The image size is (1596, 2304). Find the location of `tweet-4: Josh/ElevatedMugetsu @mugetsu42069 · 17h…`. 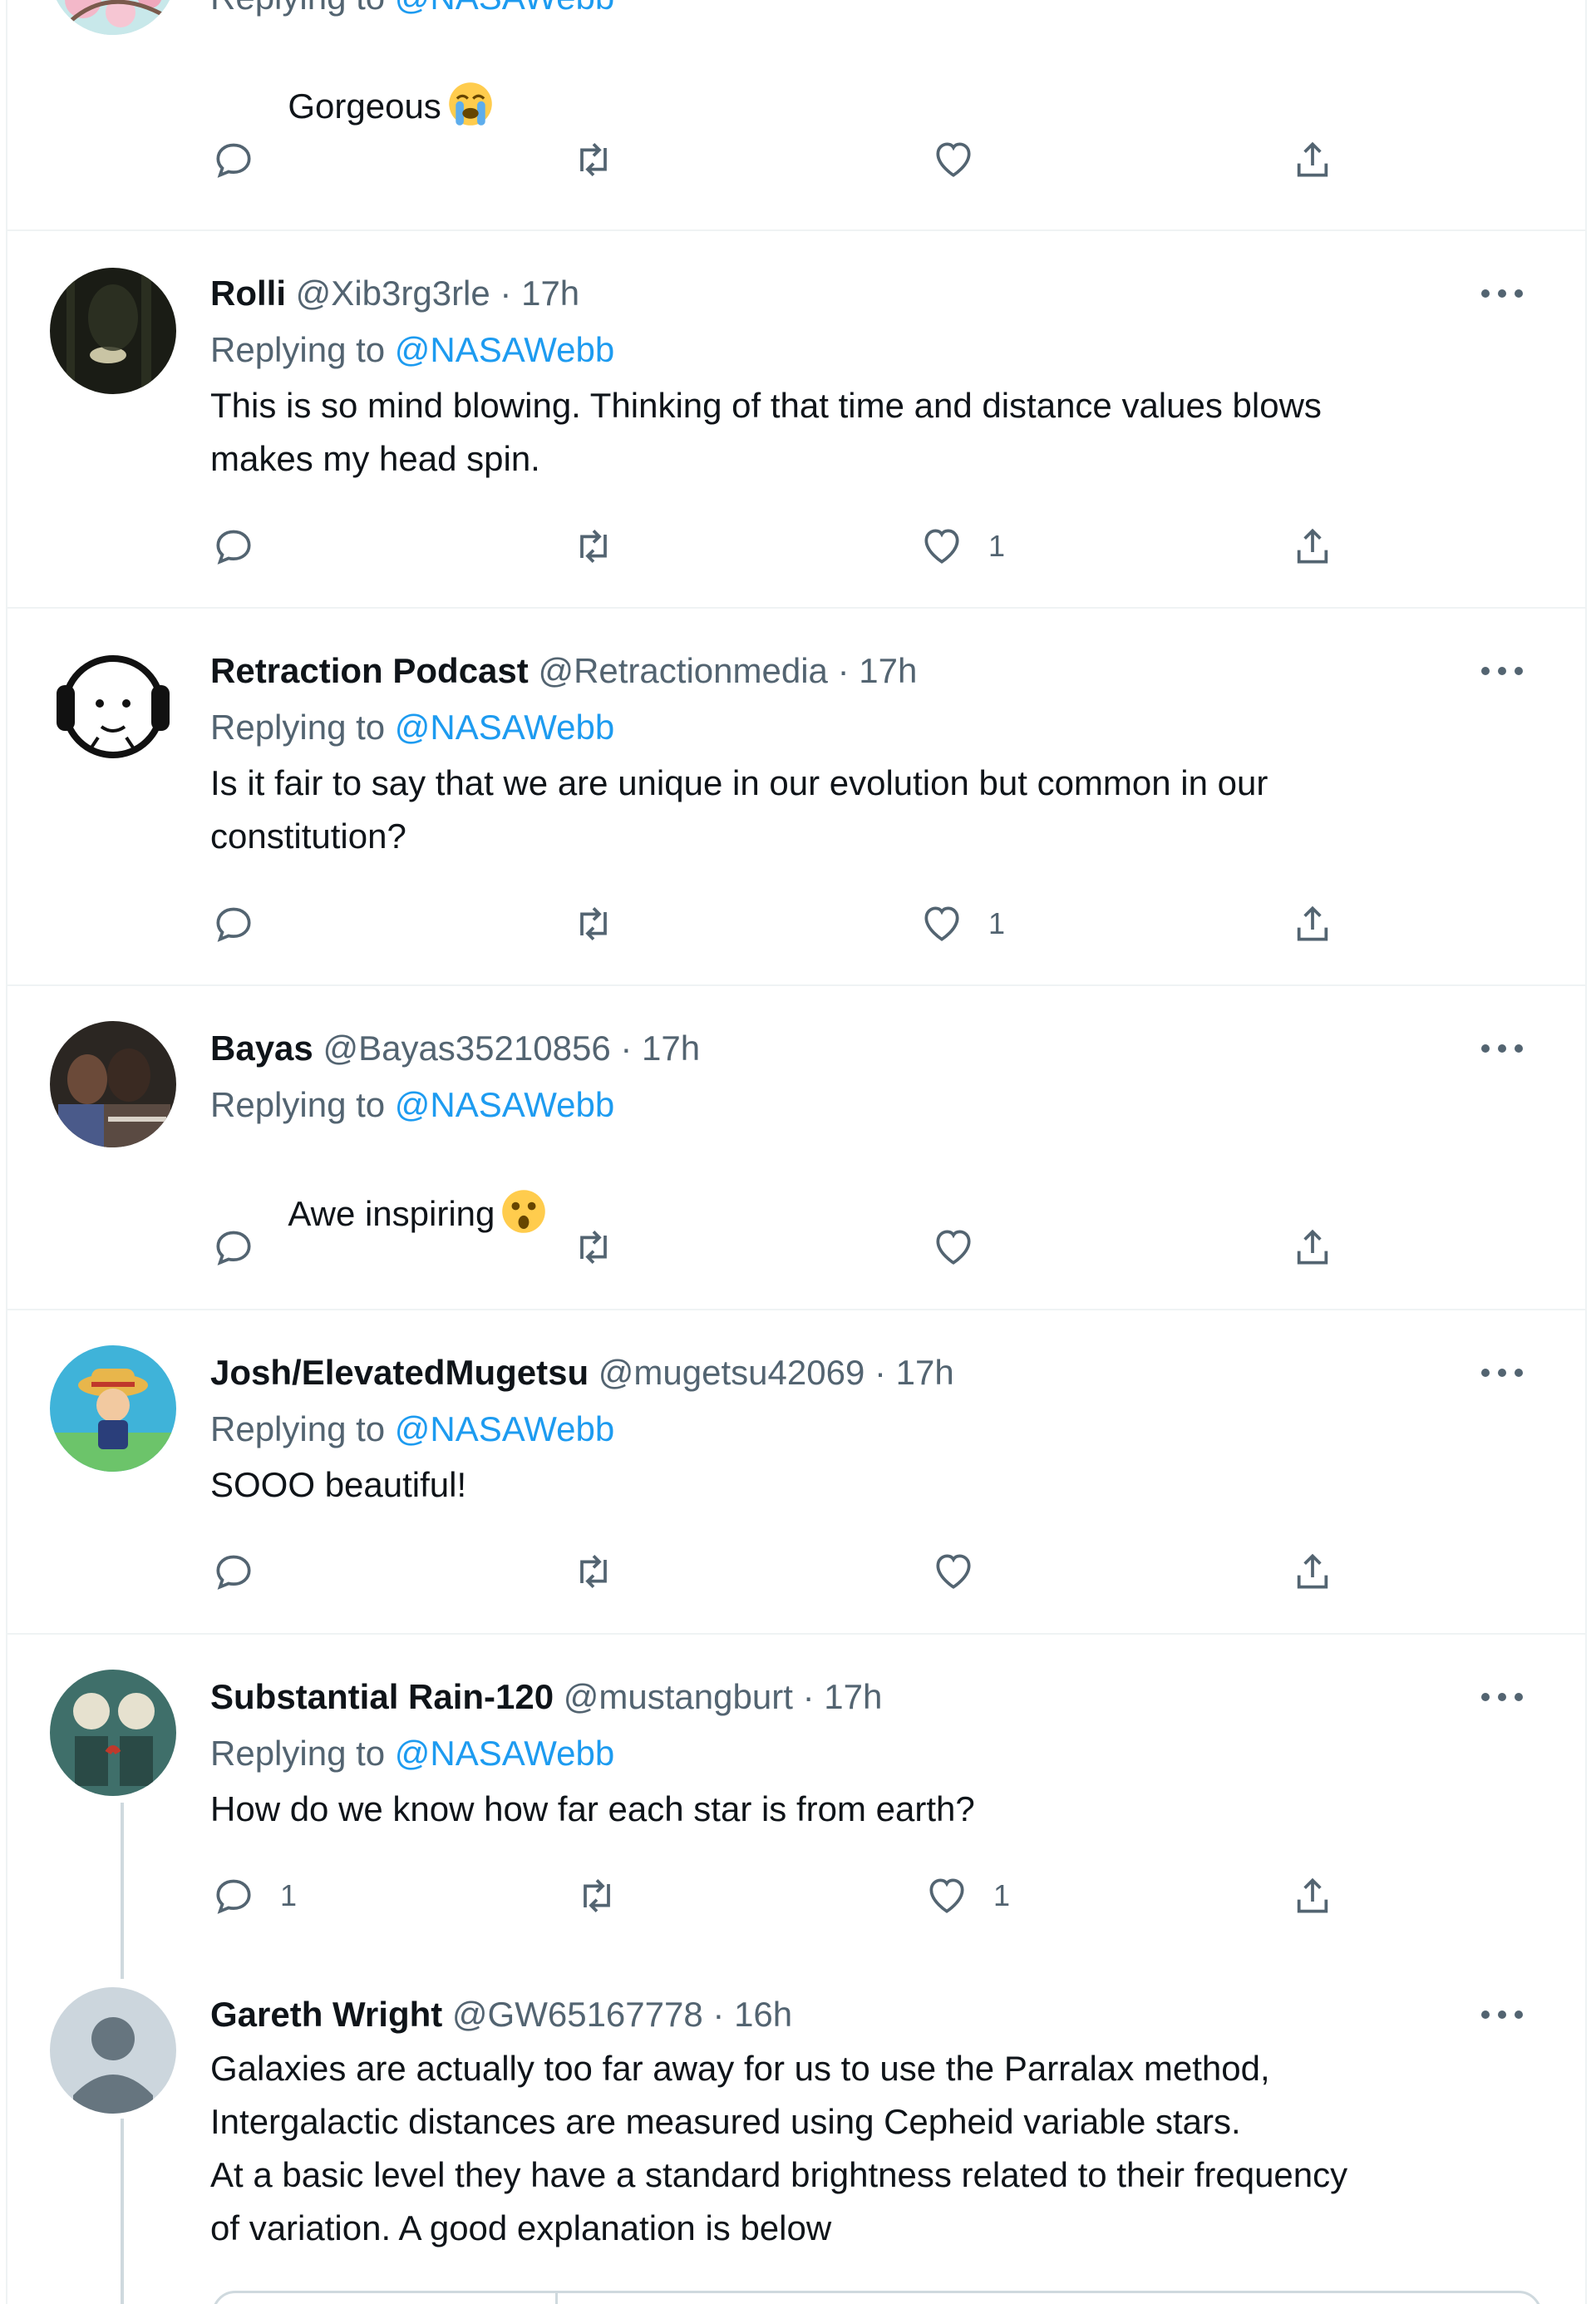

tweet-4: Josh/ElevatedMugetsu @mugetsu42069 · 17h… is located at coordinates (796, 1472).